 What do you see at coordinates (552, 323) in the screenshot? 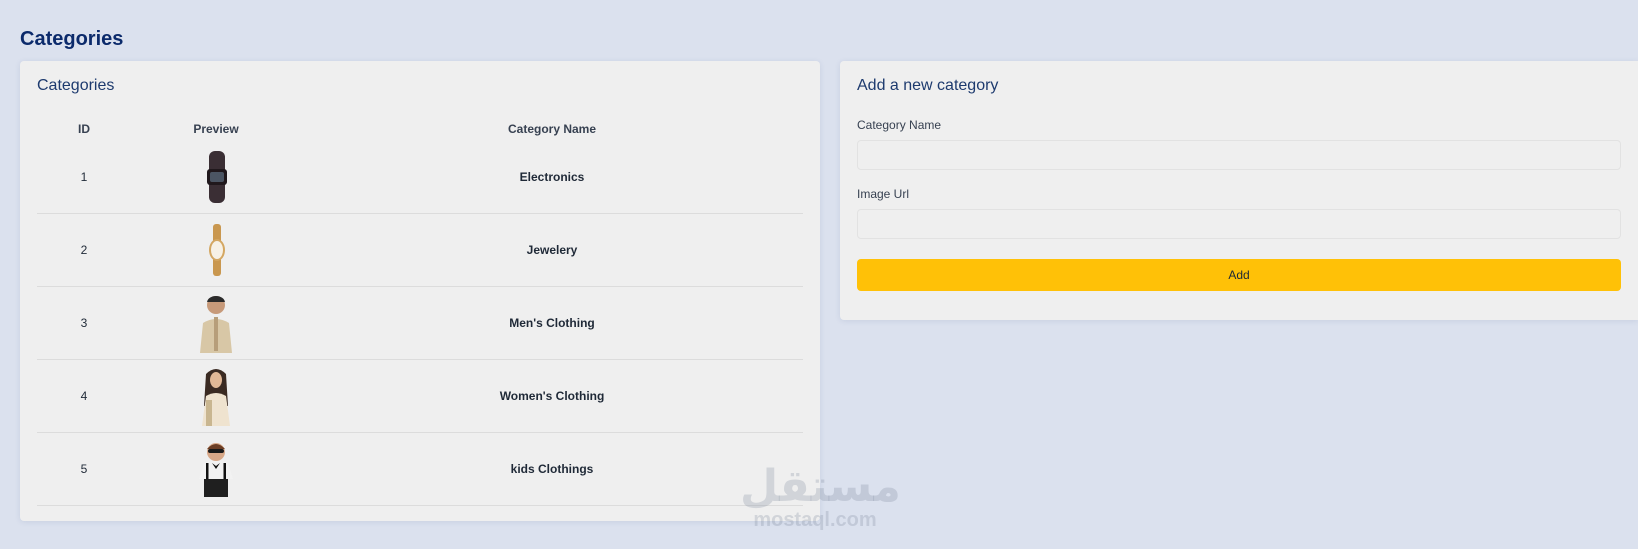
I see `cell-name: Men's Clothing` at bounding box center [552, 323].